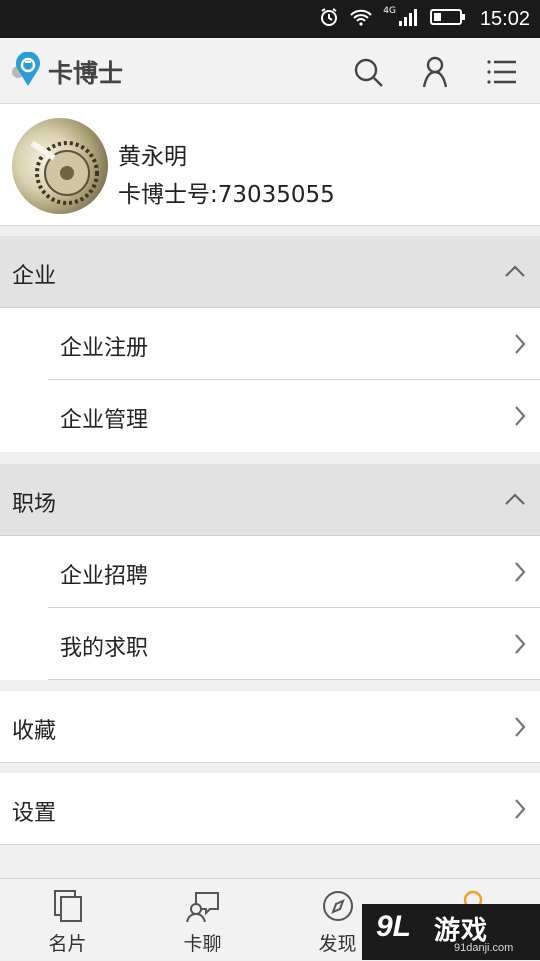 The height and width of the screenshot is (961, 540). Describe the element at coordinates (27, 69) in the screenshot. I see `logo-icon` at that location.